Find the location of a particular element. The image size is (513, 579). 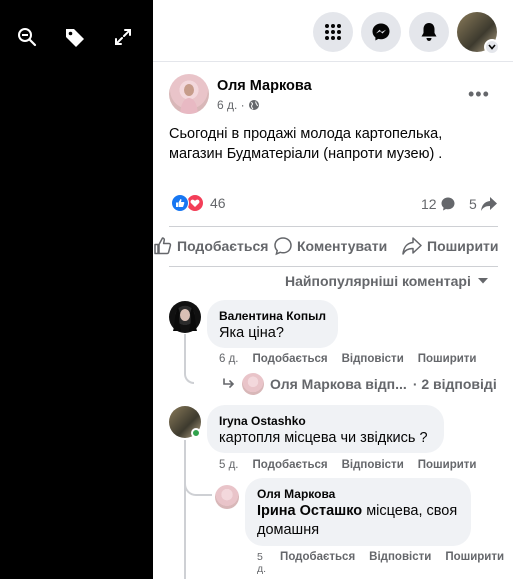

view-replies-link: Оля Маркова відп... · 2 відповіді is located at coordinates (359, 384).